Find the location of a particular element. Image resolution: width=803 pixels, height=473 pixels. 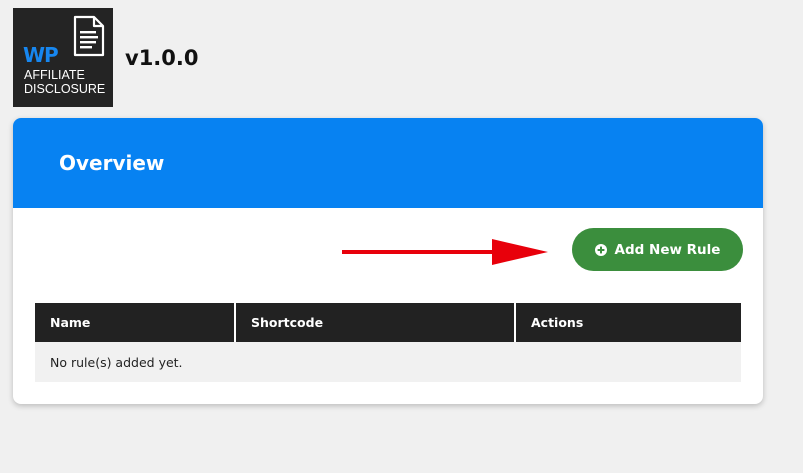

table-header-row: Name Shortcode Actions is located at coordinates (388, 322).